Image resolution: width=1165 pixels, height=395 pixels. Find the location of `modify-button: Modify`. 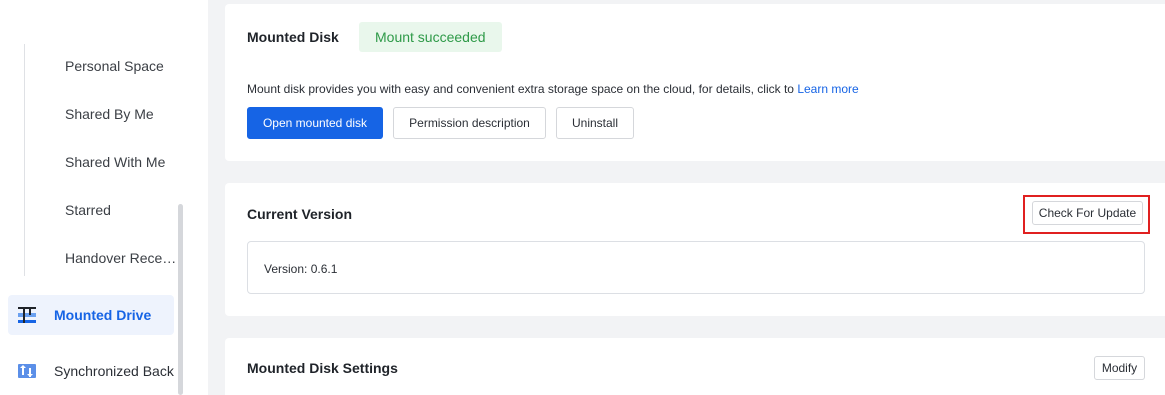

modify-button: Modify is located at coordinates (1119, 368).